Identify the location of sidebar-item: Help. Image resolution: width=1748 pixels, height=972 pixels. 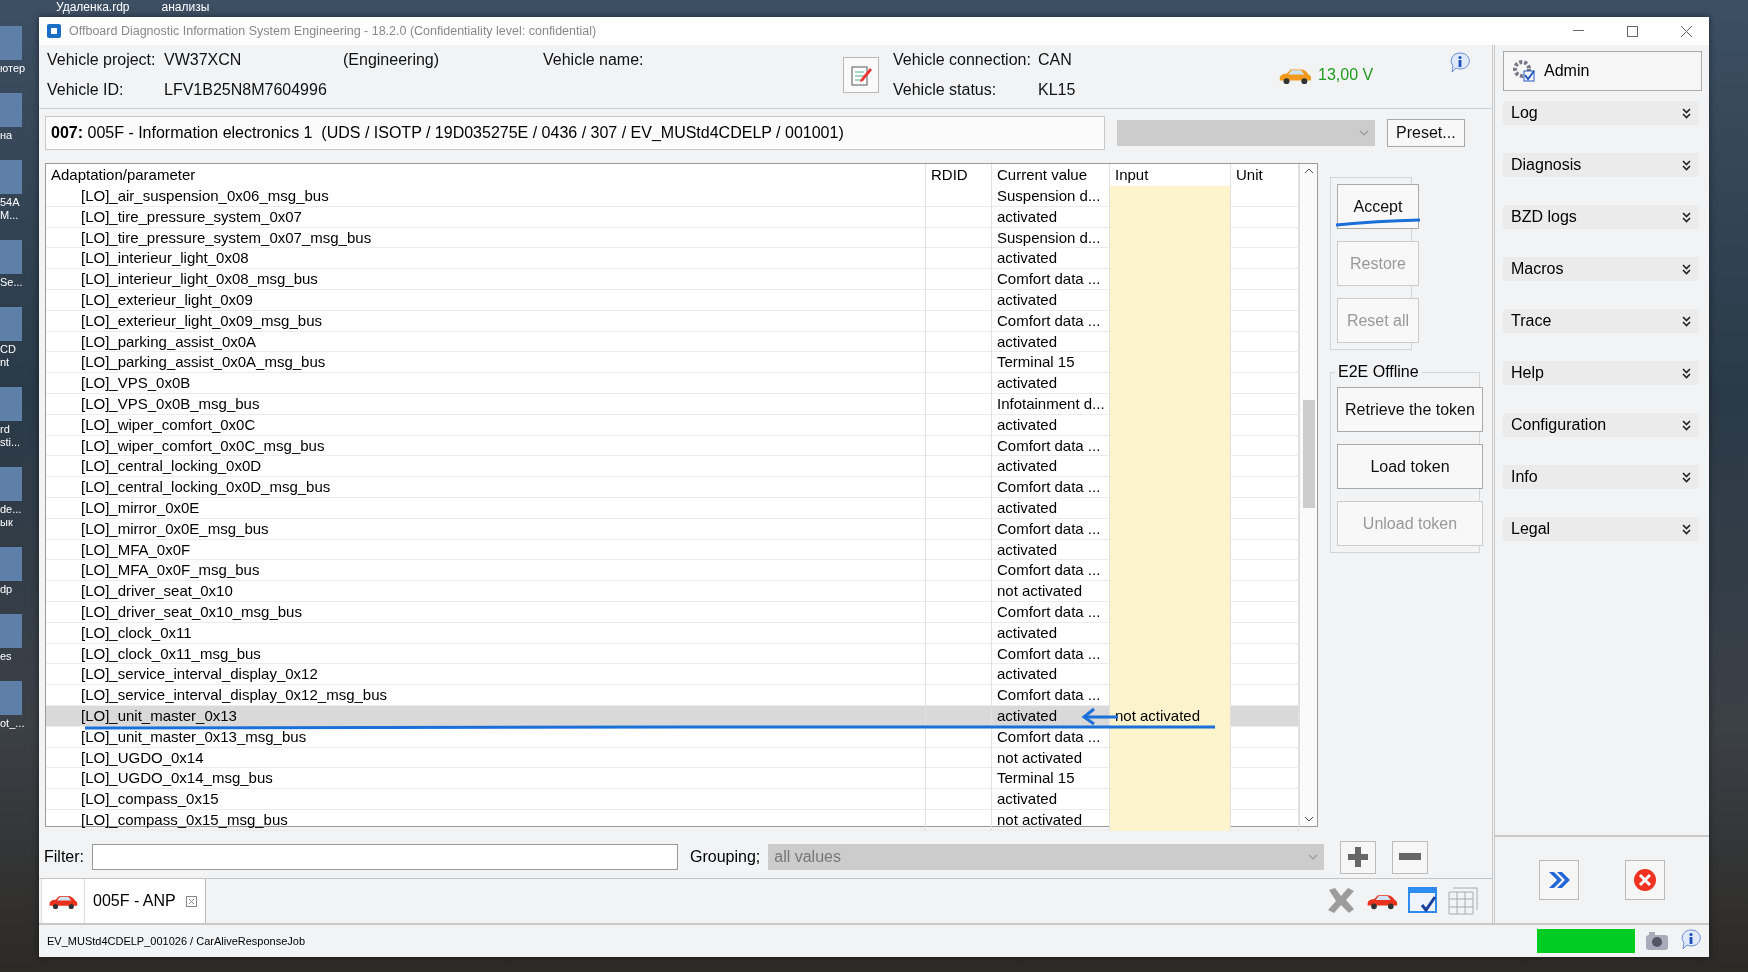
(1601, 373).